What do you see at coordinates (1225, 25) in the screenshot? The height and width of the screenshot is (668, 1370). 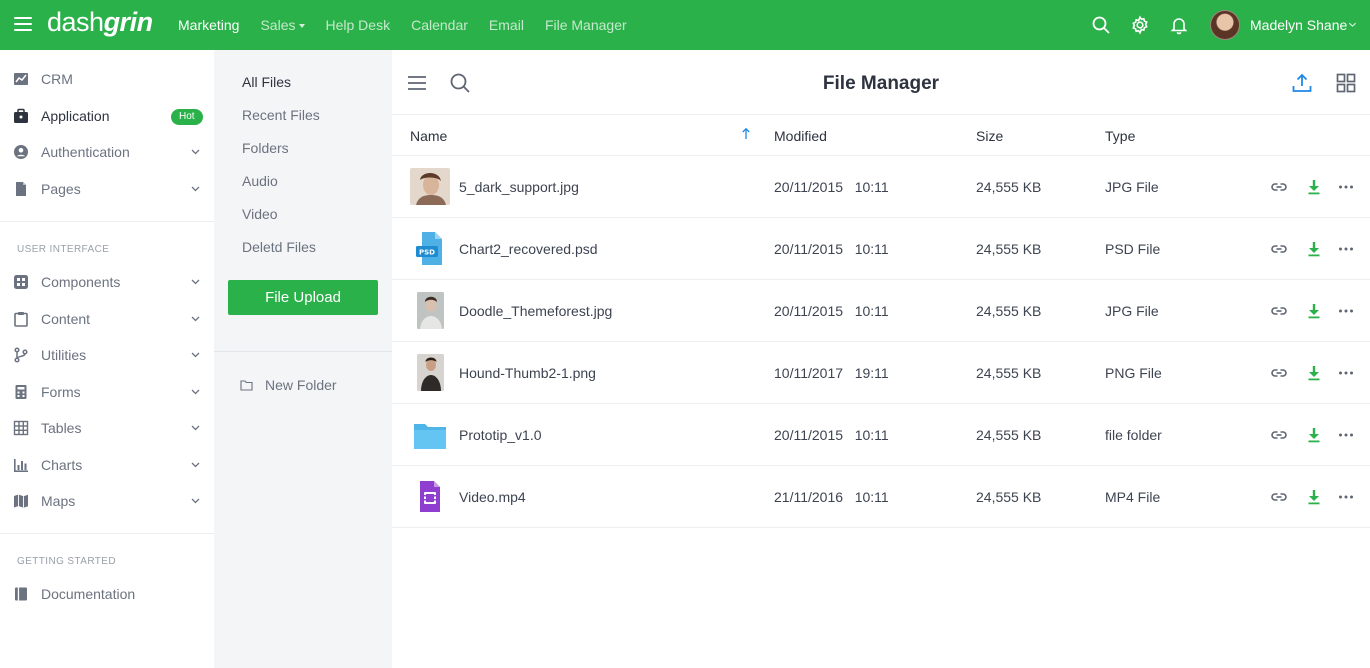 I see `user-avatar` at bounding box center [1225, 25].